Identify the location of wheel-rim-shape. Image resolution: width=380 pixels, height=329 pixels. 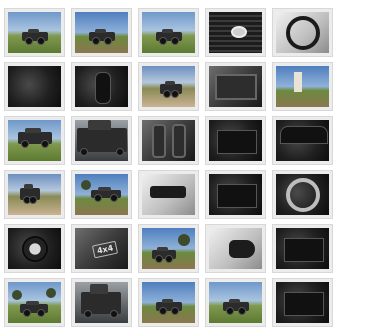
(35, 249).